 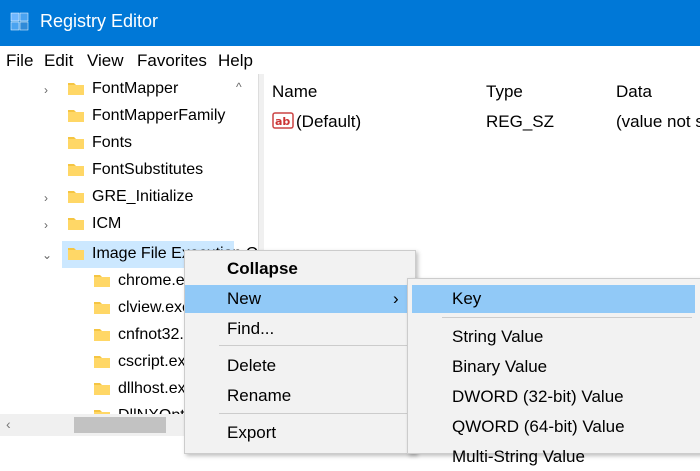 I want to click on title-bar: Registry Editor, so click(x=350, y=23).